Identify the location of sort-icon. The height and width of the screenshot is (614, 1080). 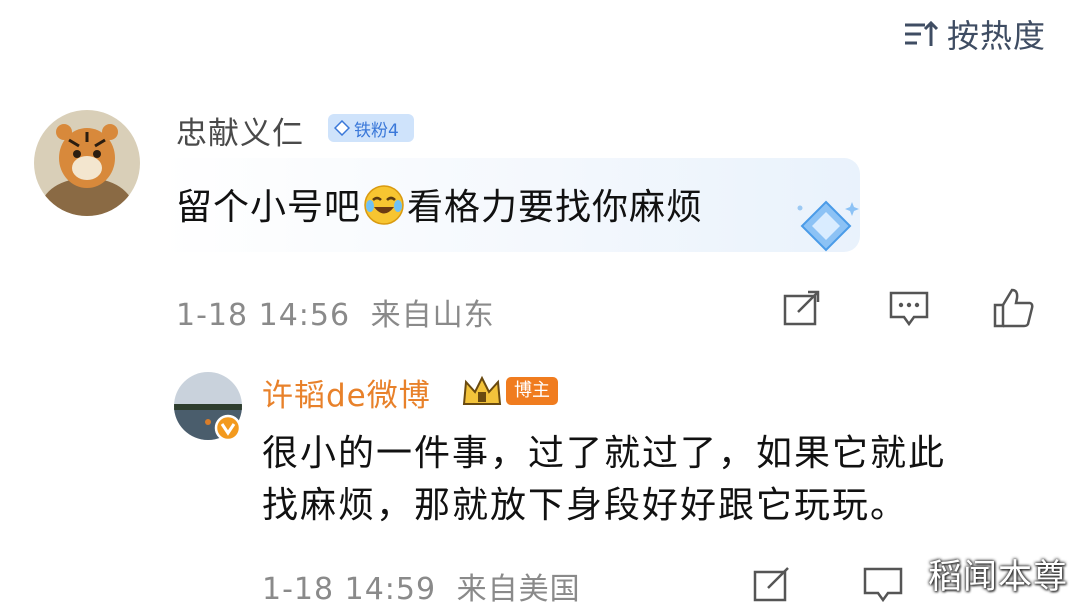
(921, 34).